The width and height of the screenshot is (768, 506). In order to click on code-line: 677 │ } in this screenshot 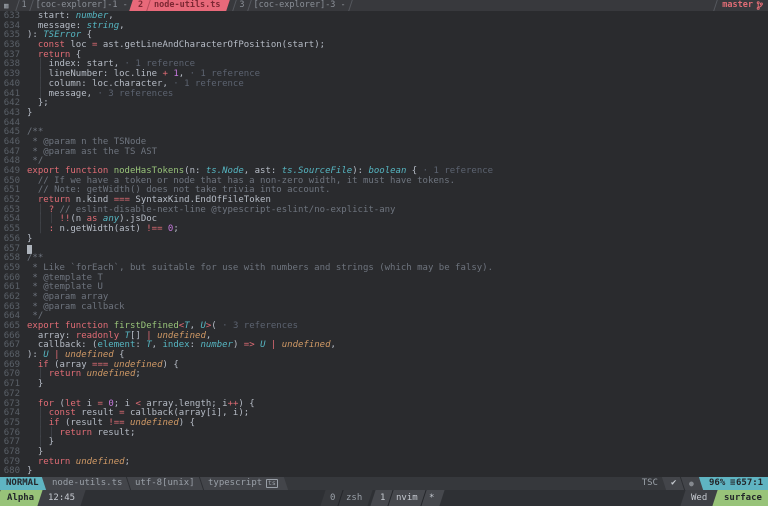, I will do `click(384, 442)`.